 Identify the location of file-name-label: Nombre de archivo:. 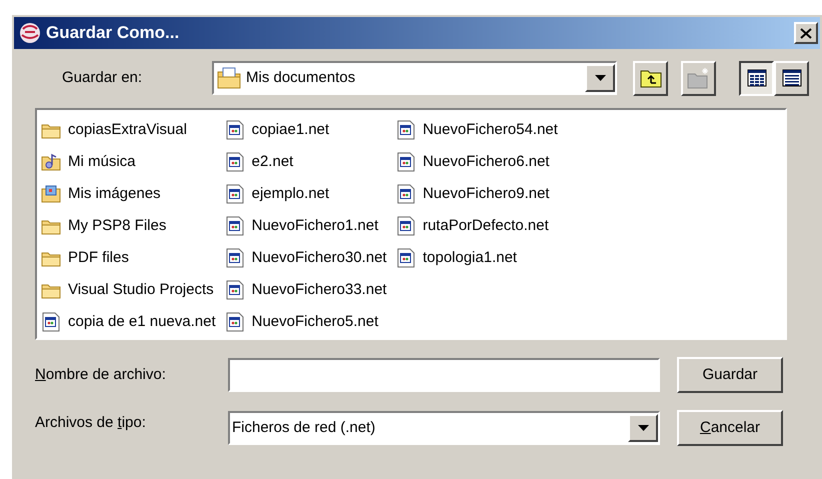
(101, 374).